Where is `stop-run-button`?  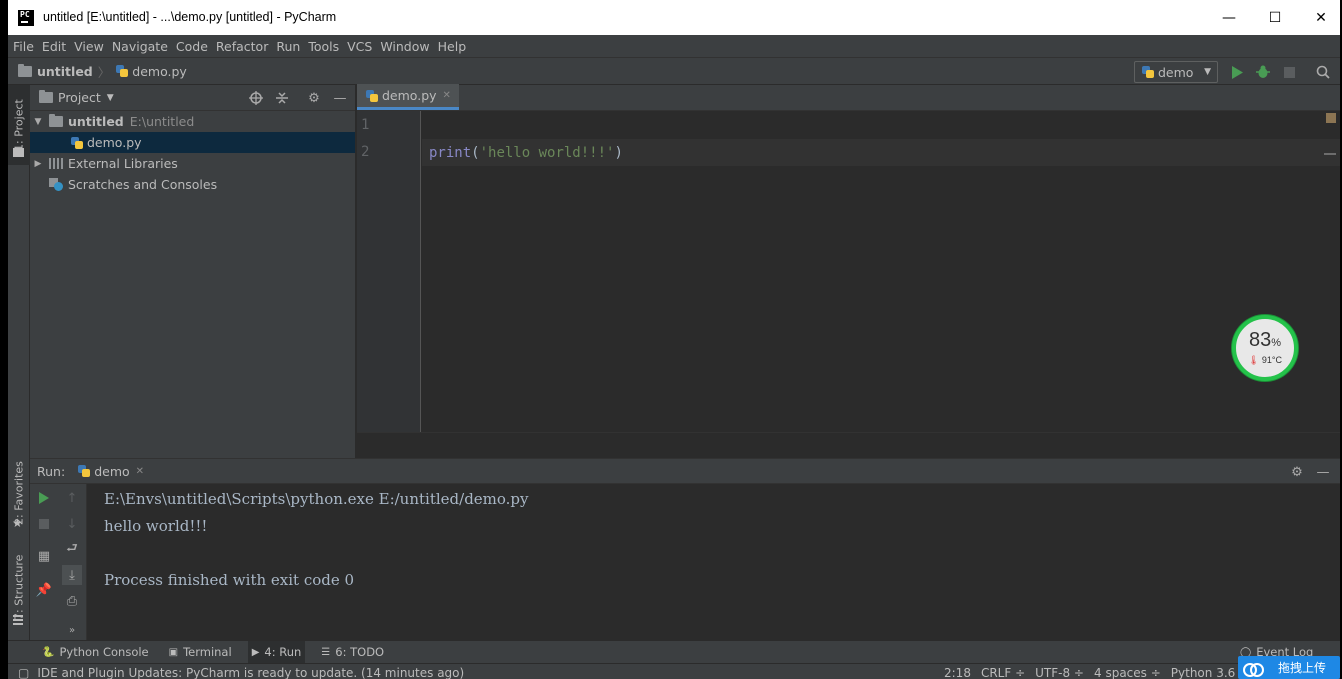
stop-run-button is located at coordinates (44, 524).